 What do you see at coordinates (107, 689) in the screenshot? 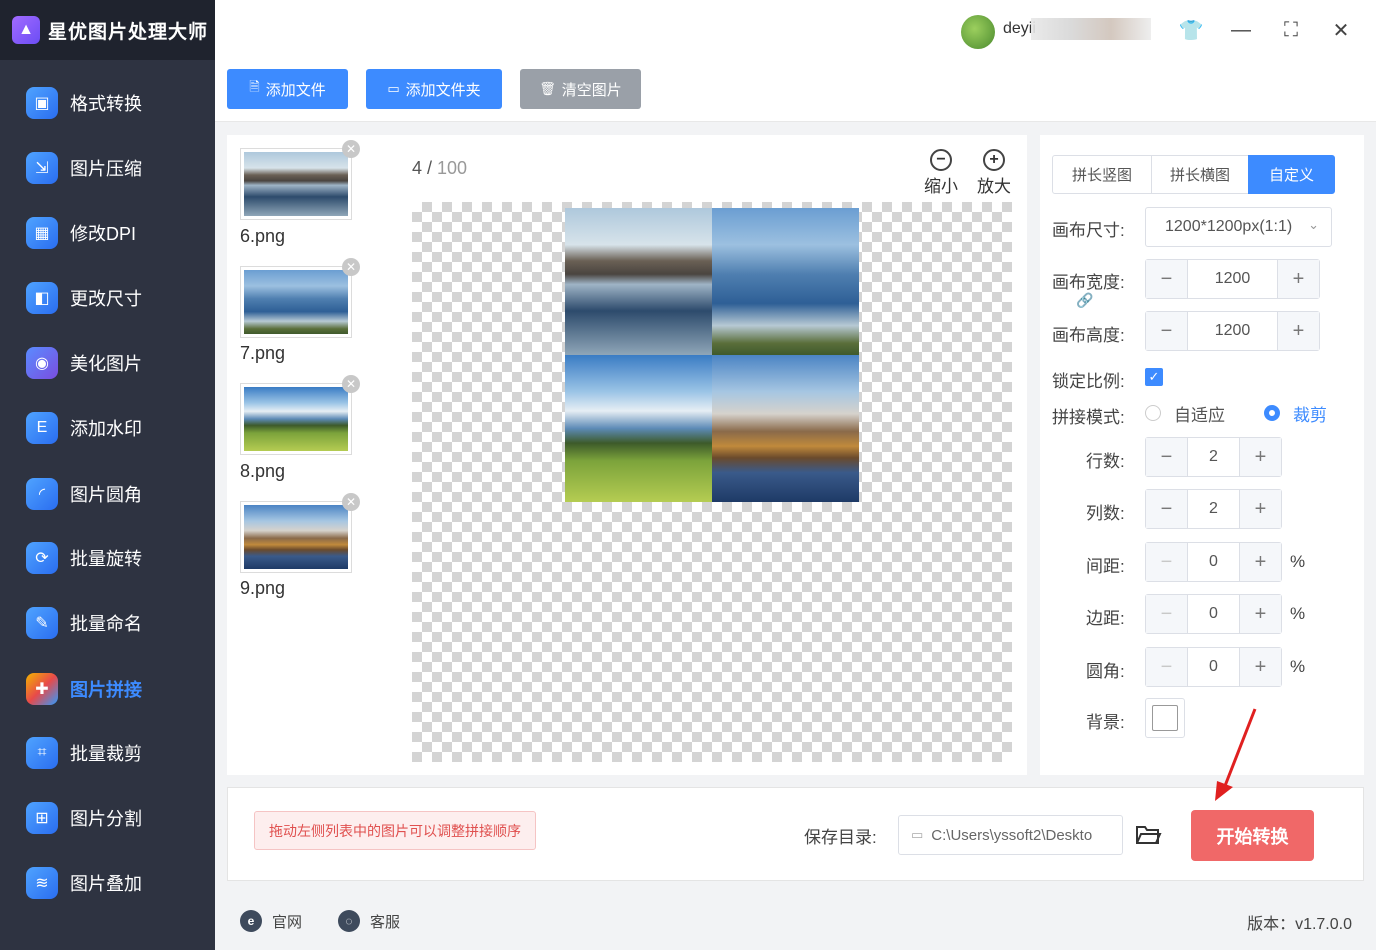
I see `sidebar-item-stitch: ✚ 图片拼接` at bounding box center [107, 689].